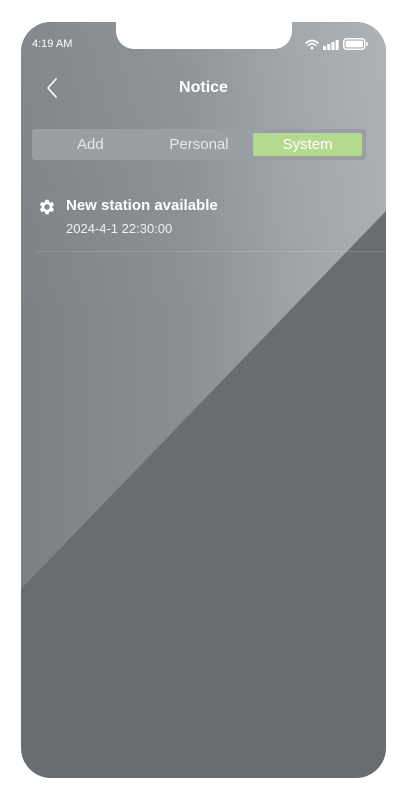  What do you see at coordinates (331, 44) in the screenshot?
I see `signal-icon` at bounding box center [331, 44].